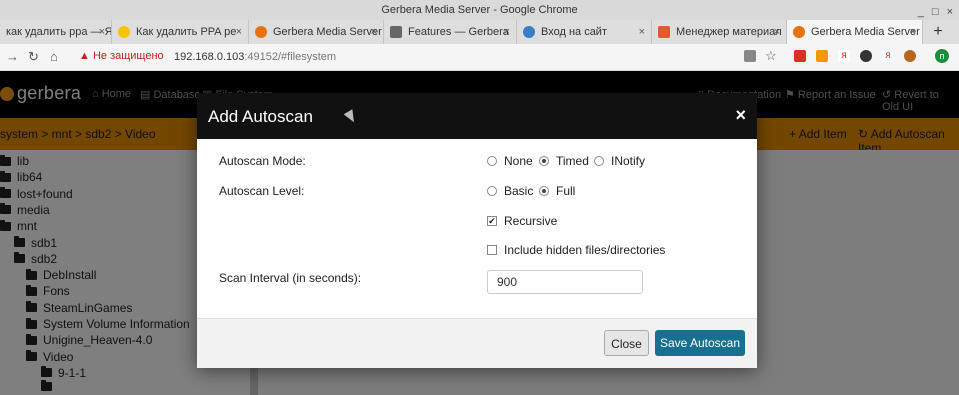 The image size is (959, 395). I want to click on url-host: 192.168.0.103, so click(209, 57).